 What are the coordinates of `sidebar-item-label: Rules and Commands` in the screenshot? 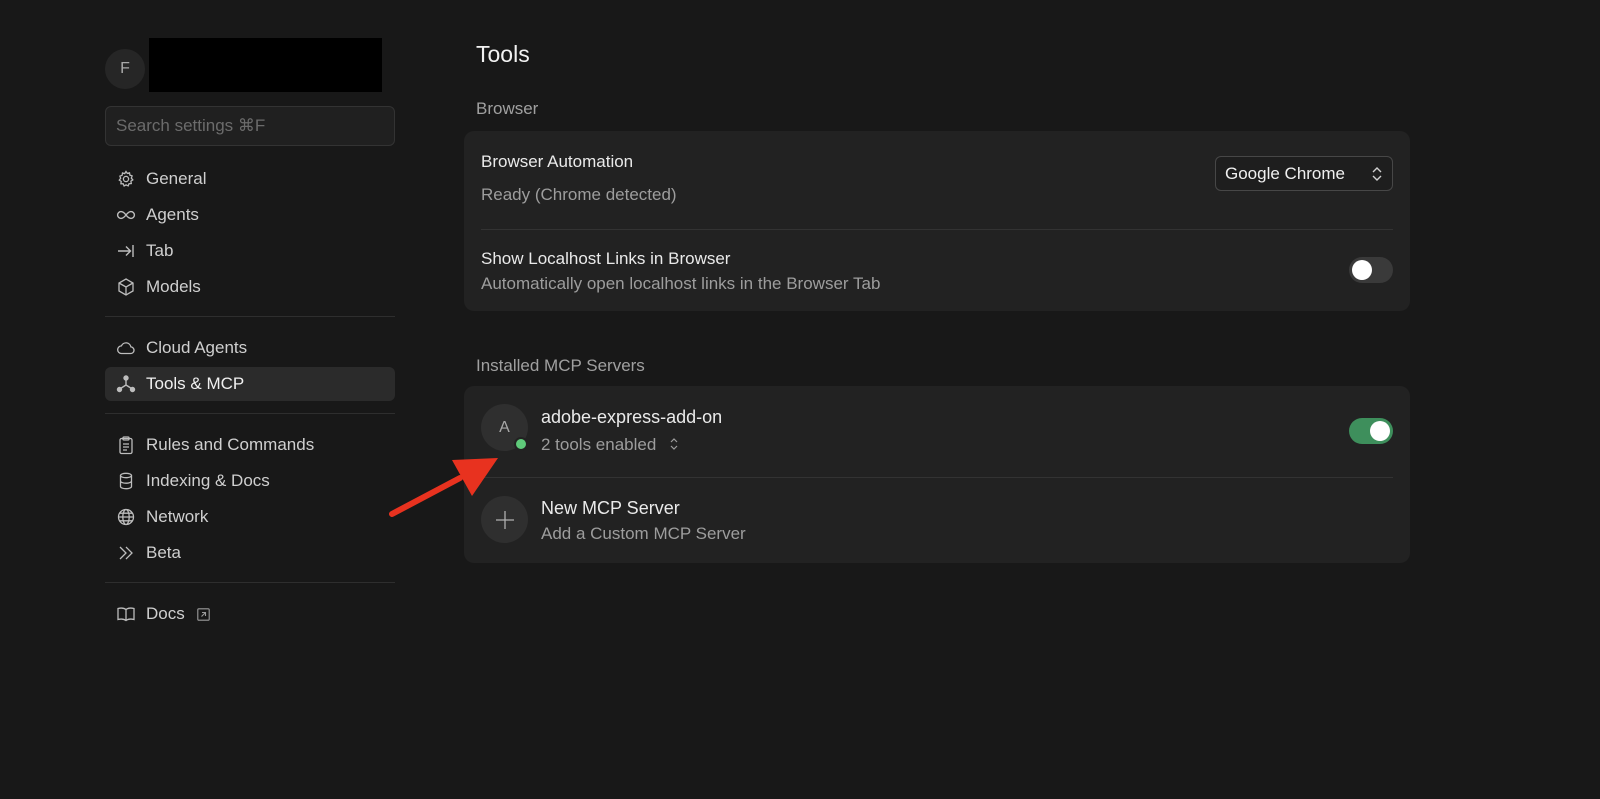 It's located at (230, 444).